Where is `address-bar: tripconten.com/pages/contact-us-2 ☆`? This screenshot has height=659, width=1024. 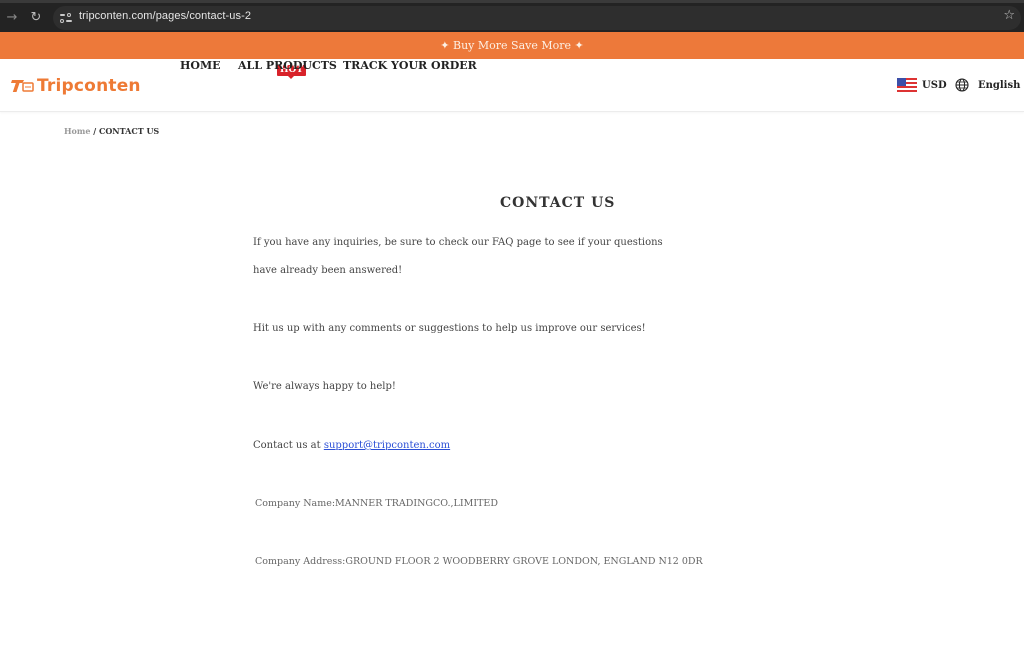
address-bar: tripconten.com/pages/contact-us-2 ☆ is located at coordinates (537, 18).